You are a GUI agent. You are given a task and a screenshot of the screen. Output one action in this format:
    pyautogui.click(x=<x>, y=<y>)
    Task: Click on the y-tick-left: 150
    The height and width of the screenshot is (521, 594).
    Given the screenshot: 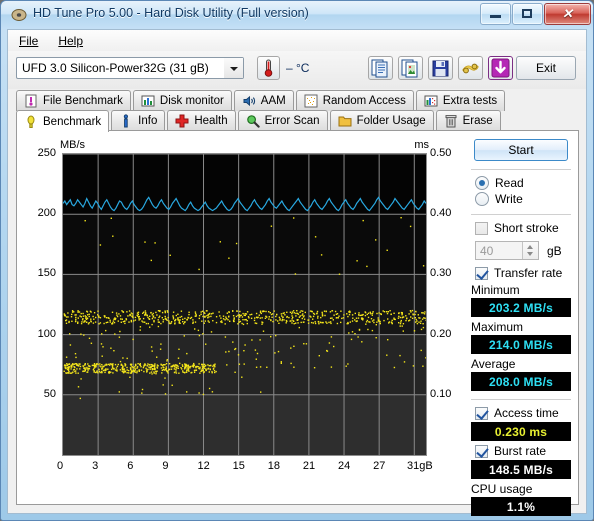 What is the action you would take?
    pyautogui.click(x=46, y=273)
    